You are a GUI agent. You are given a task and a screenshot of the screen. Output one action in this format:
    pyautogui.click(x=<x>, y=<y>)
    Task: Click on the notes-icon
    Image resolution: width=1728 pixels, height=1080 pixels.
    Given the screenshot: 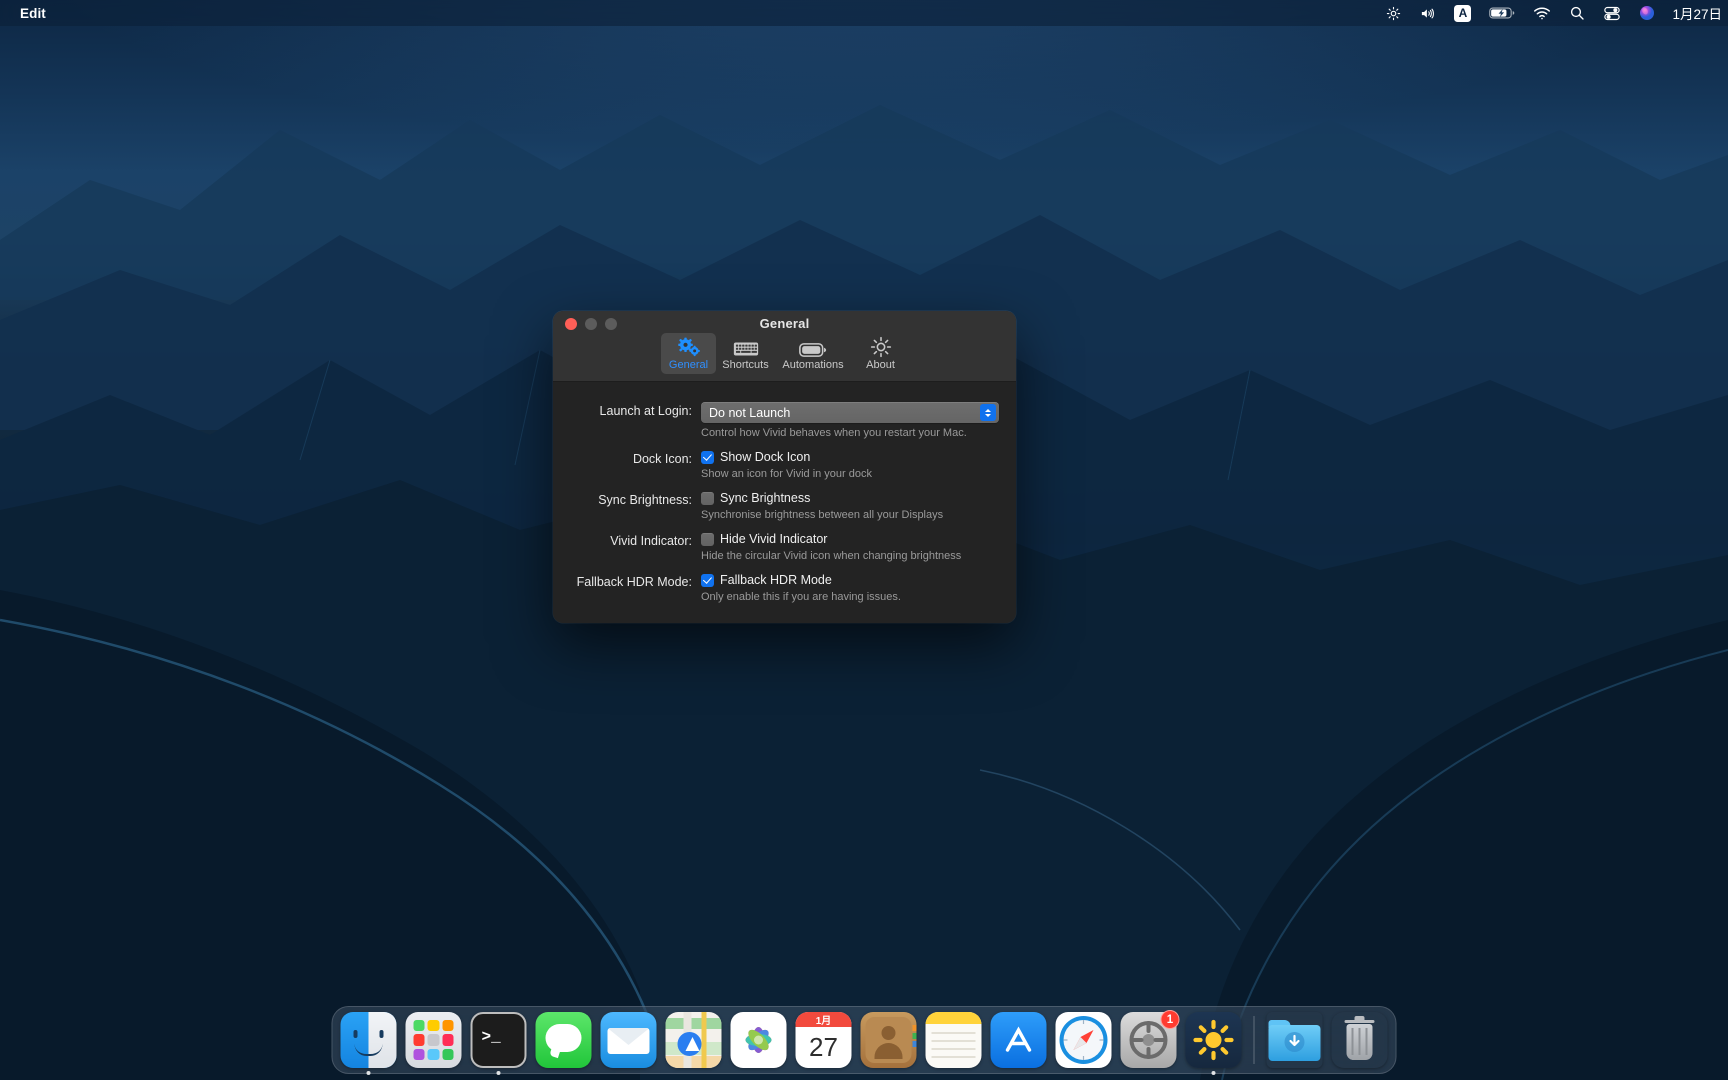 What is the action you would take?
    pyautogui.click(x=953, y=1040)
    